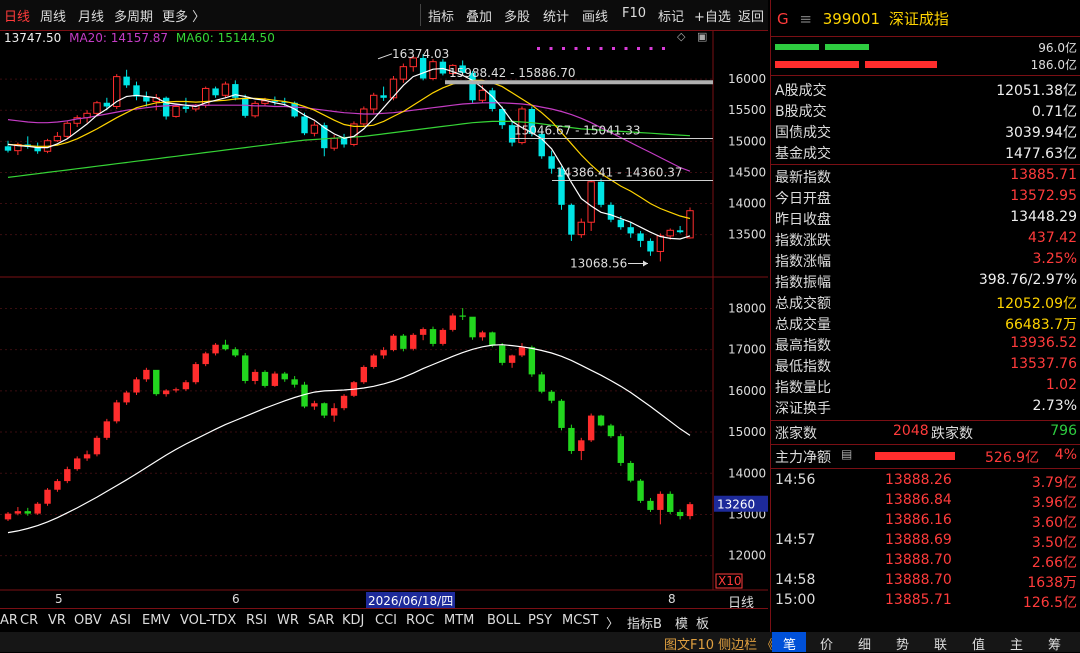 This screenshot has height=653, width=1080. What do you see at coordinates (926, 304) in the screenshot?
I see `quote-total-amount: 总成交额 12052.09亿` at bounding box center [926, 304].